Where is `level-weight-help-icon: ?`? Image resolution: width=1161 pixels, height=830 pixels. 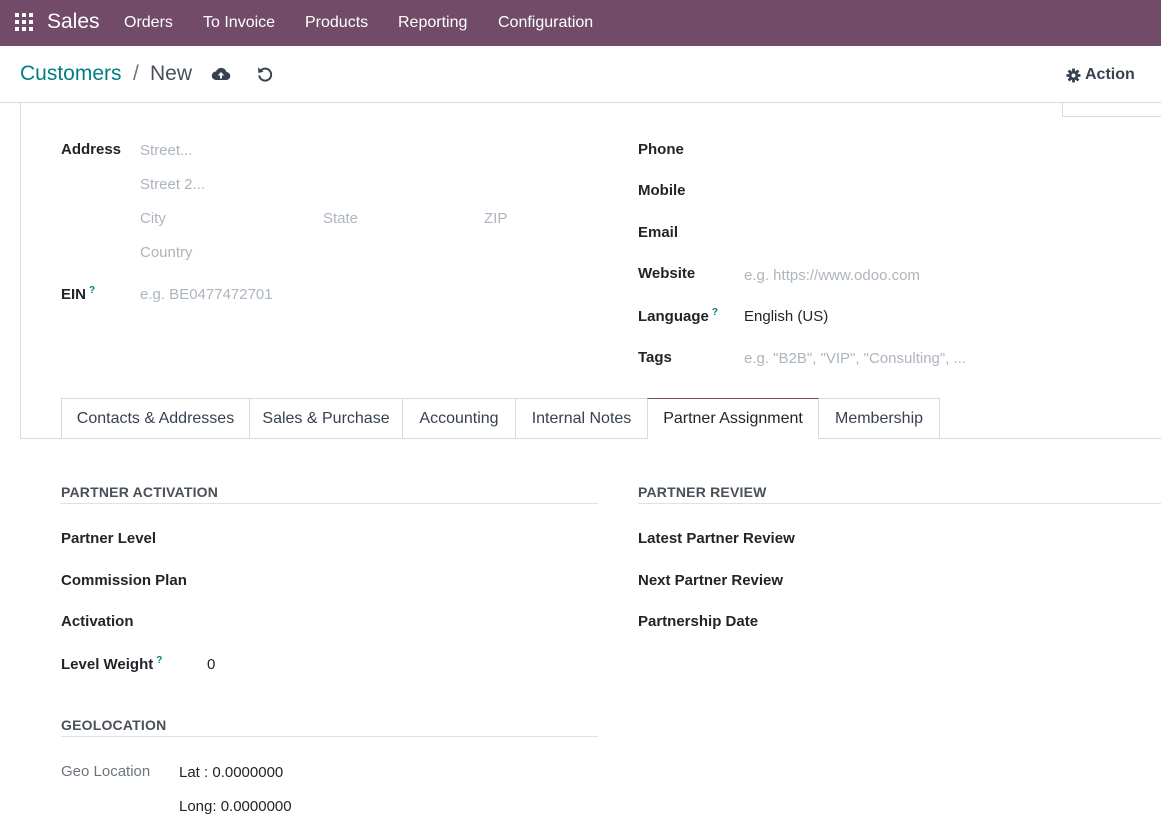 level-weight-help-icon: ? is located at coordinates (159, 660).